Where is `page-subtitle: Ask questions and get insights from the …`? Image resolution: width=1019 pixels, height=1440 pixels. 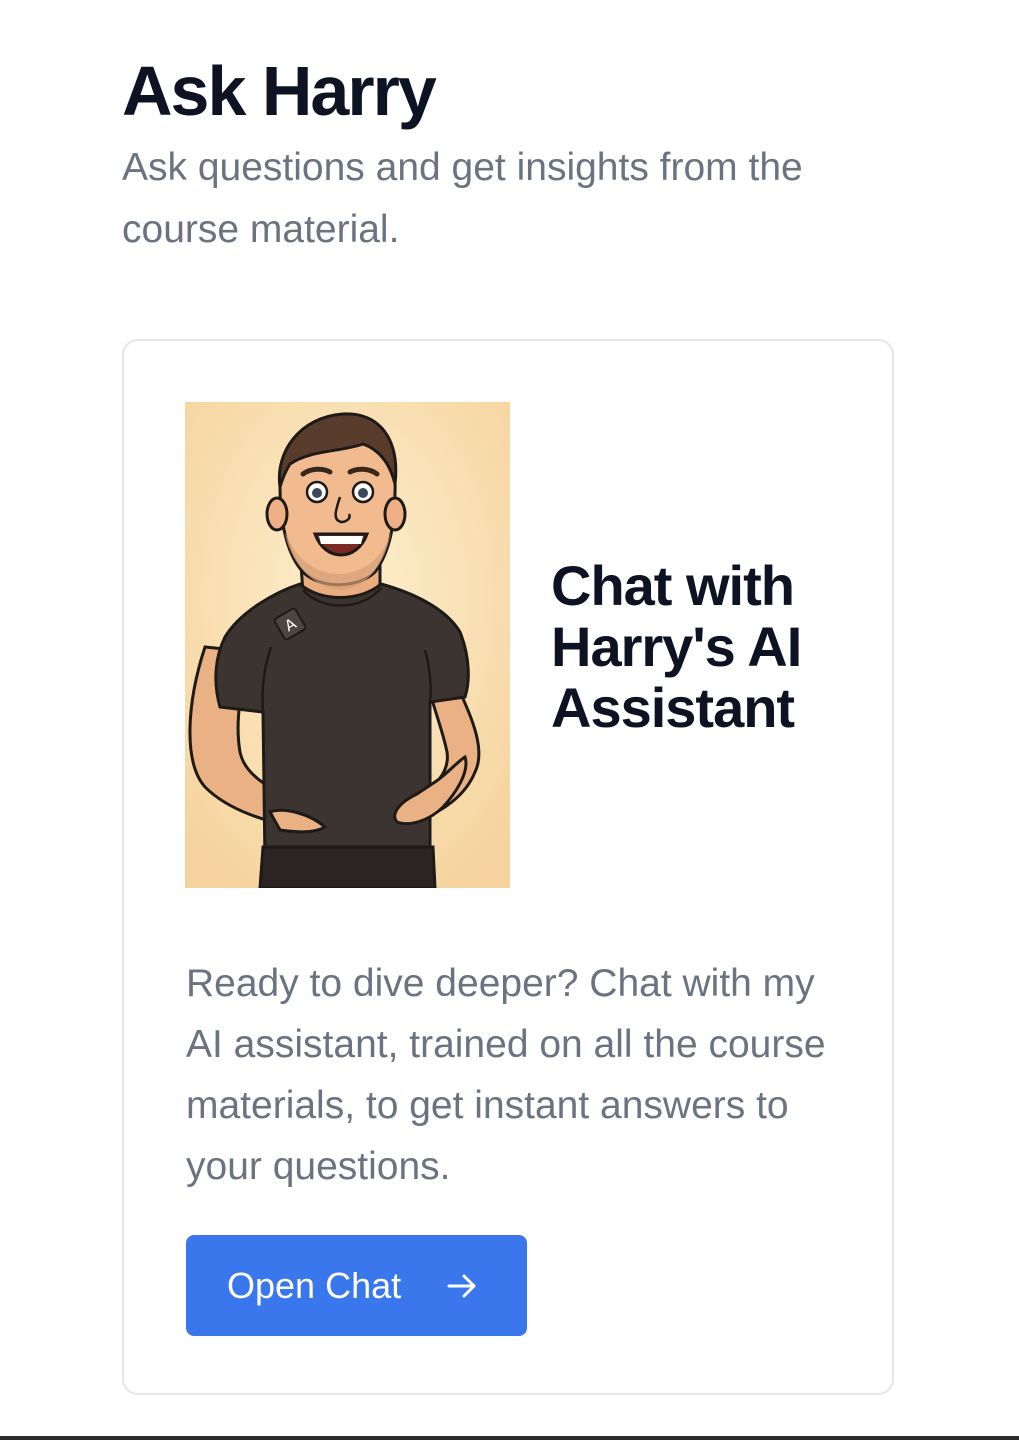 page-subtitle: Ask questions and get insights from the … is located at coordinates (462, 198).